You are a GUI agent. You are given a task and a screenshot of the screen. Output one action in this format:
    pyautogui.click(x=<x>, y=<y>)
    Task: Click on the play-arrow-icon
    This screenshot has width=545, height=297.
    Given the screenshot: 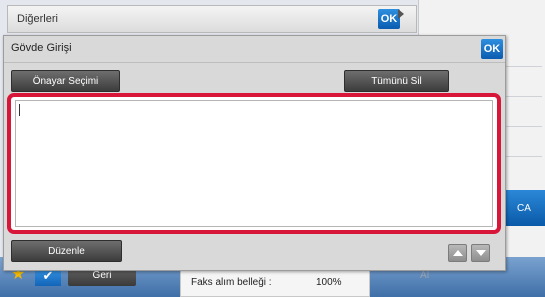 What is the action you would take?
    pyautogui.click(x=401, y=14)
    